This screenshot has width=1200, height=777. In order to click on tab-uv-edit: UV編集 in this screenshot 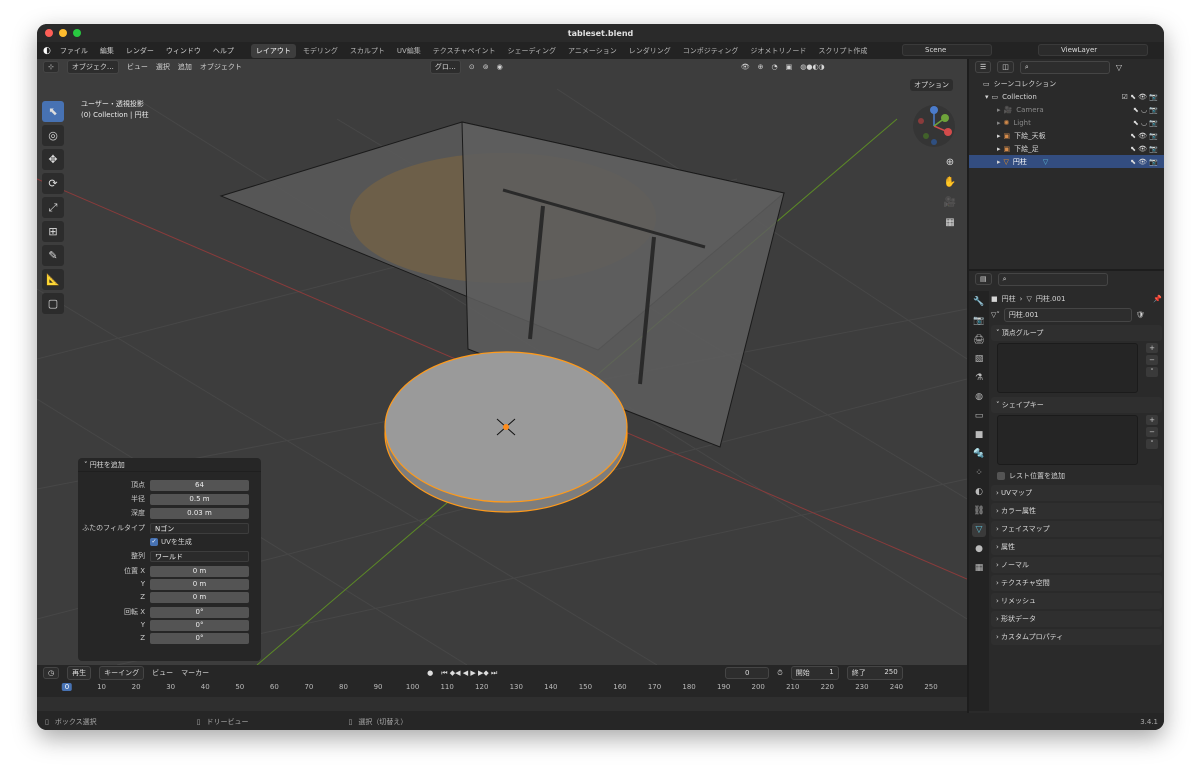, I will do `click(409, 51)`.